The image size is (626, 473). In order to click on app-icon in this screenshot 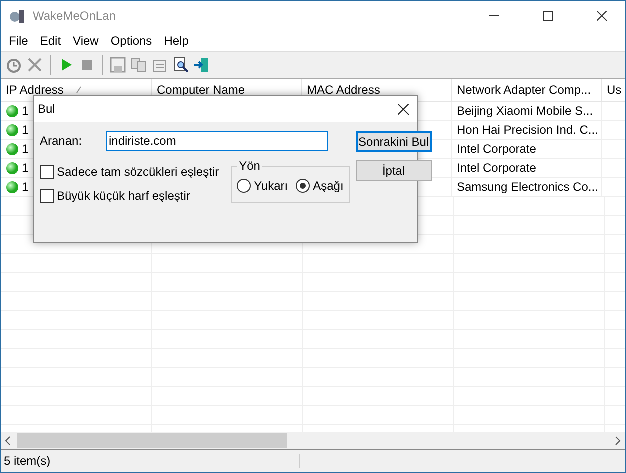, I will do `click(17, 16)`.